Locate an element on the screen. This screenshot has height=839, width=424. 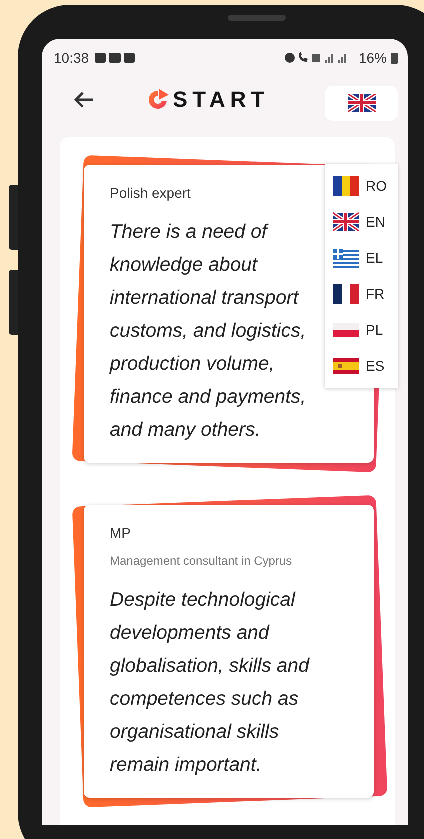
author-name: MP is located at coordinates (120, 533).